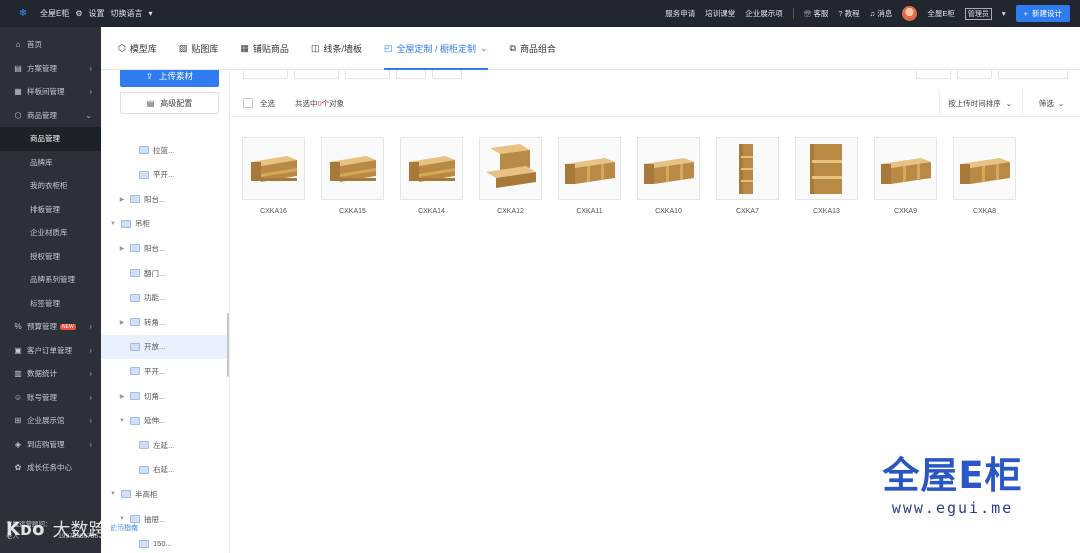 The width and height of the screenshot is (1080, 553). I want to click on username: 全屋E柜, so click(941, 13).